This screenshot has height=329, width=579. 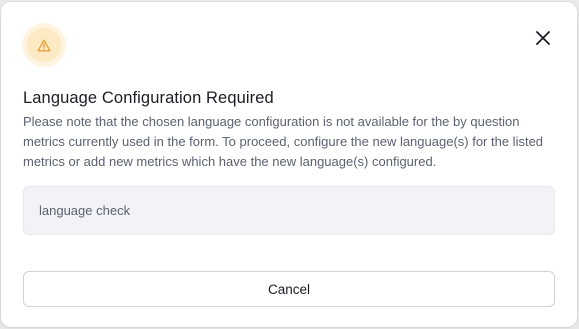 I want to click on cancel-button: Cancel, so click(x=289, y=289).